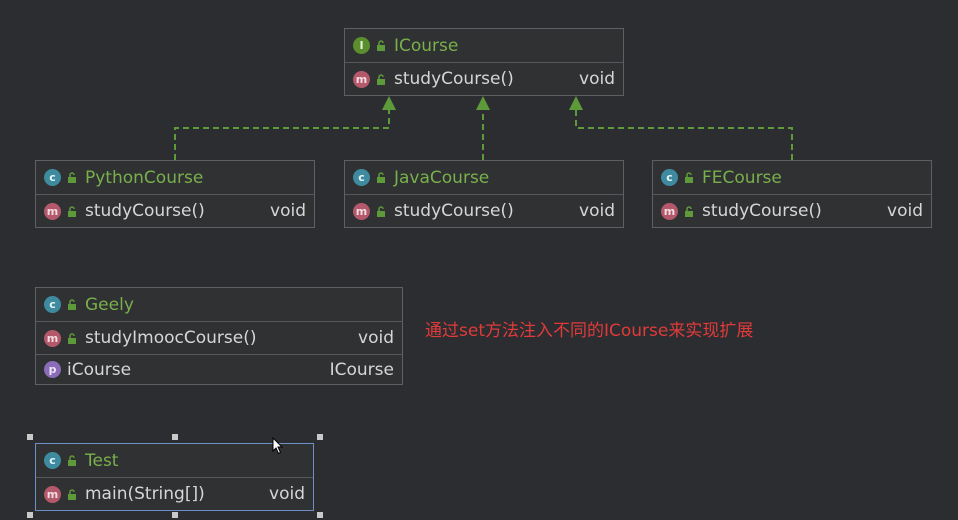 This screenshot has height=520, width=958. Describe the element at coordinates (99, 369) in the screenshot. I see `field-name: iCourse` at that location.